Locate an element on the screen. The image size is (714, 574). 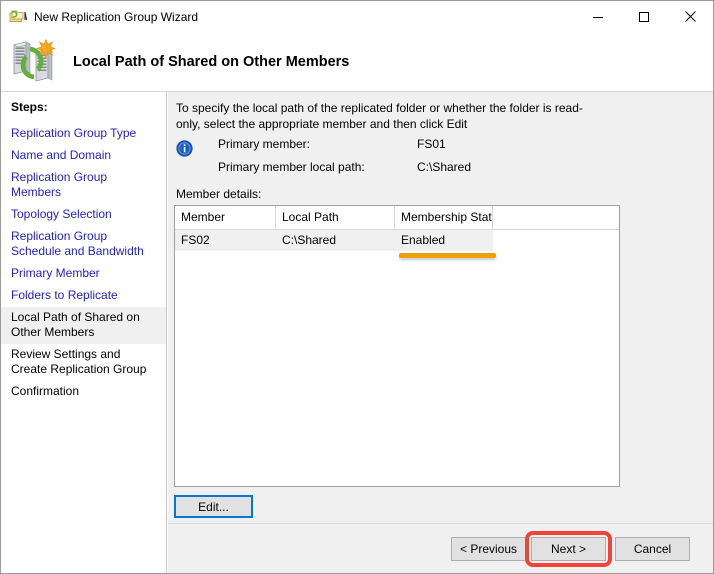
steps-heading: Steps: is located at coordinates (29, 107).